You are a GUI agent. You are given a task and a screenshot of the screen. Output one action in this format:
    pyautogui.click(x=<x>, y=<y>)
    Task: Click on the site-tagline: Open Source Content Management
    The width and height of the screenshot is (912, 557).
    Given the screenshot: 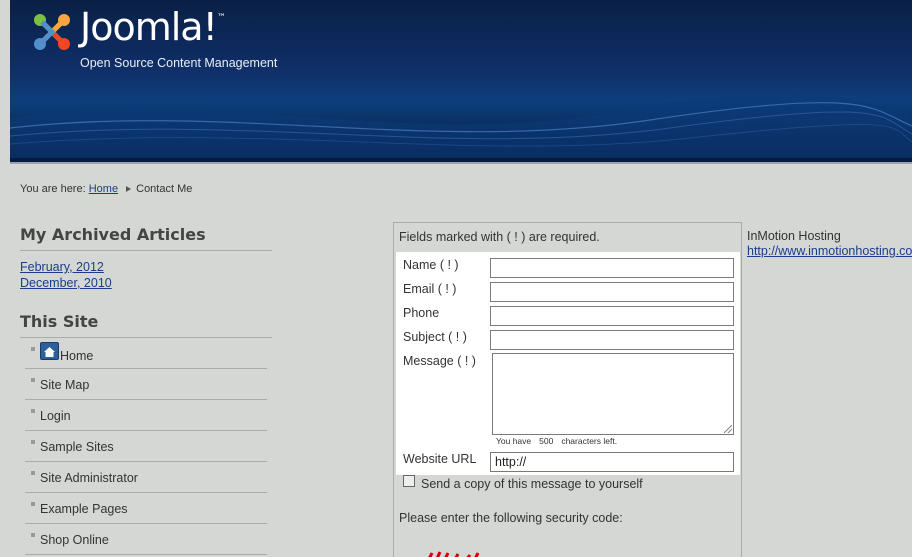 What is the action you would take?
    pyautogui.click(x=179, y=63)
    